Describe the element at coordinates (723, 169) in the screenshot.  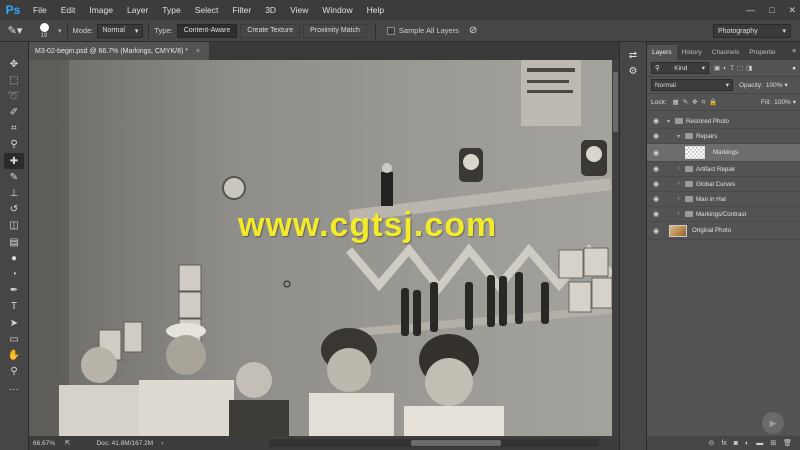
I see `layer-row-artifact-repair: ◉ › Artifact Repair` at that location.